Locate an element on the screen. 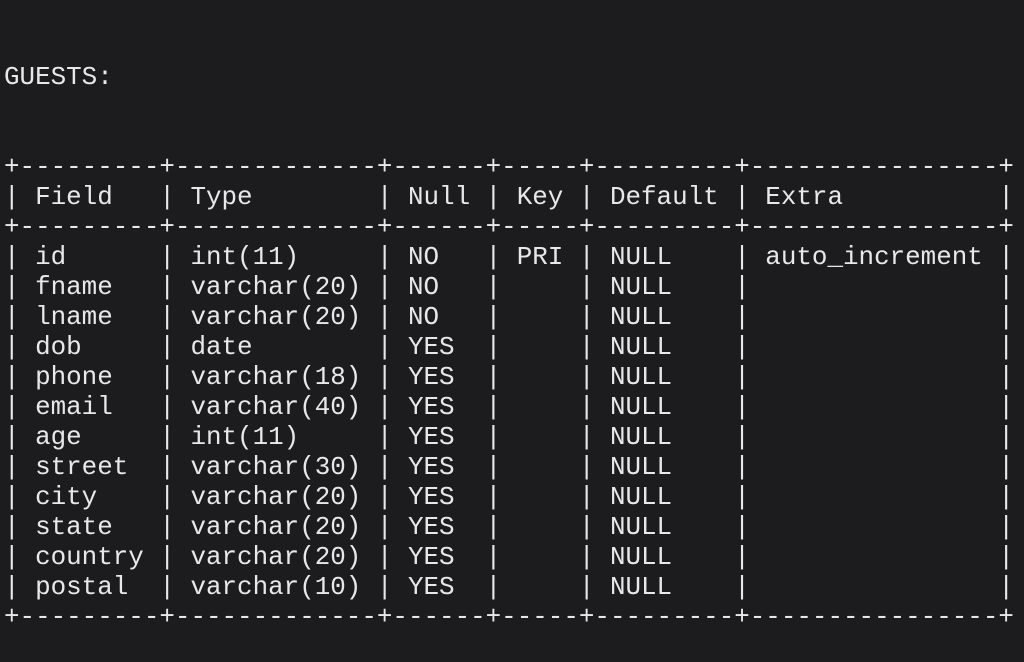 The width and height of the screenshot is (1024, 662). table-row: | dob | date | YES | | NULL | | is located at coordinates (509, 347).